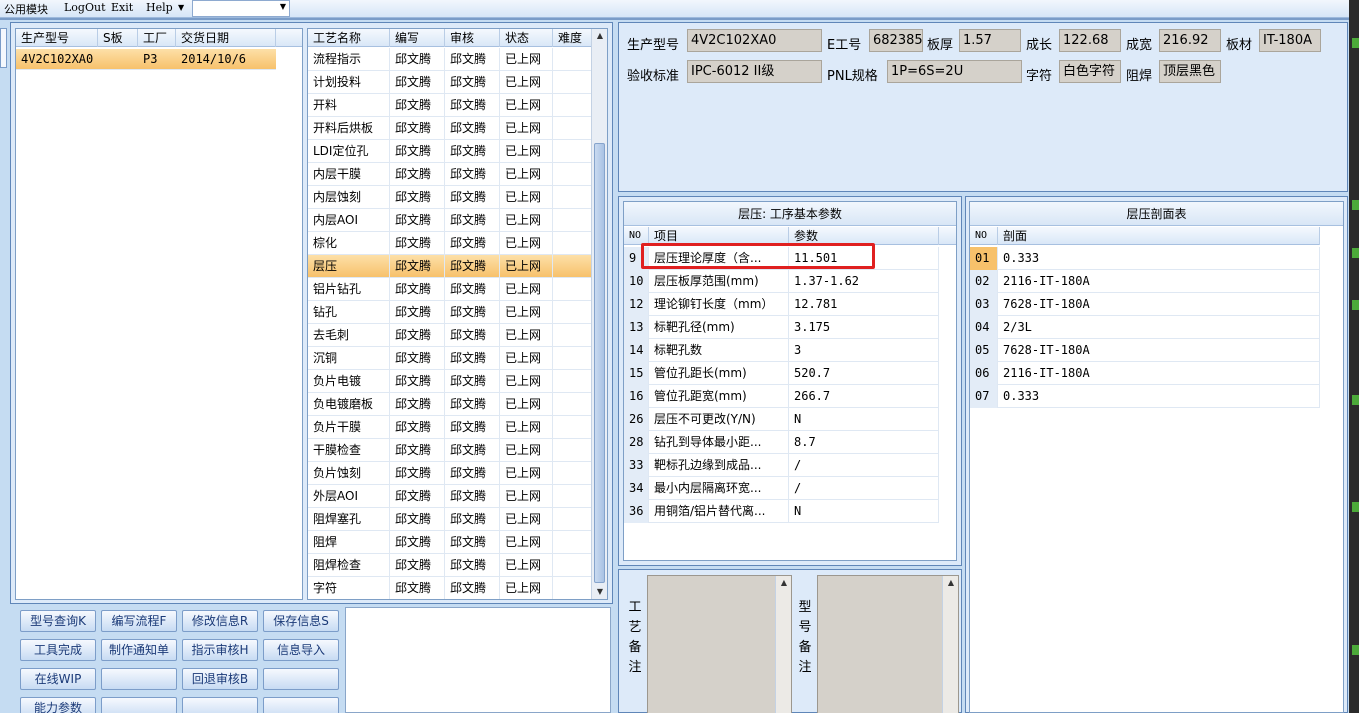  I want to click on table-row: 阻焊检查 邱文腾 邱文腾 已上网, so click(450, 565).